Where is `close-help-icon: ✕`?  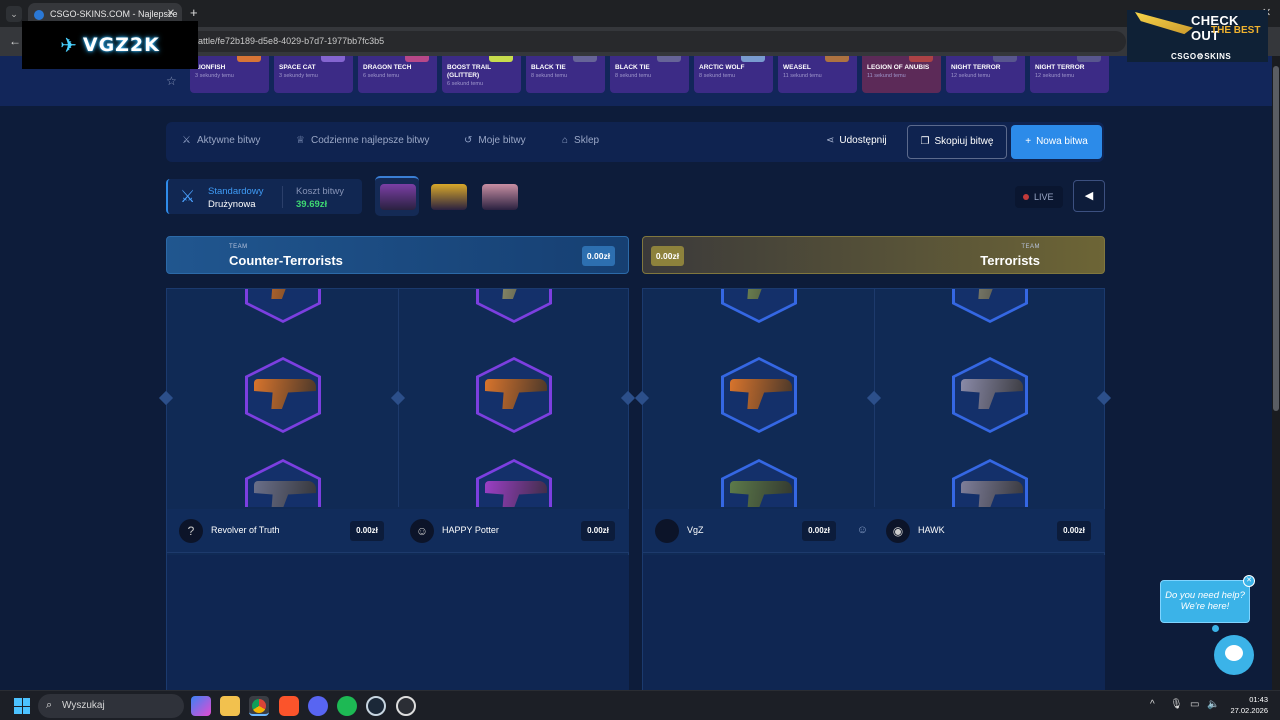 close-help-icon: ✕ is located at coordinates (1249, 581).